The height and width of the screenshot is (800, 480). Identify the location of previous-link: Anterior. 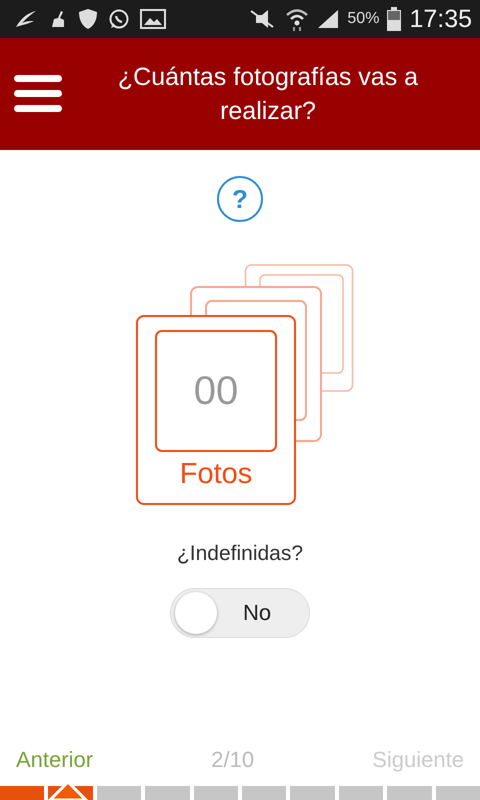
(55, 760).